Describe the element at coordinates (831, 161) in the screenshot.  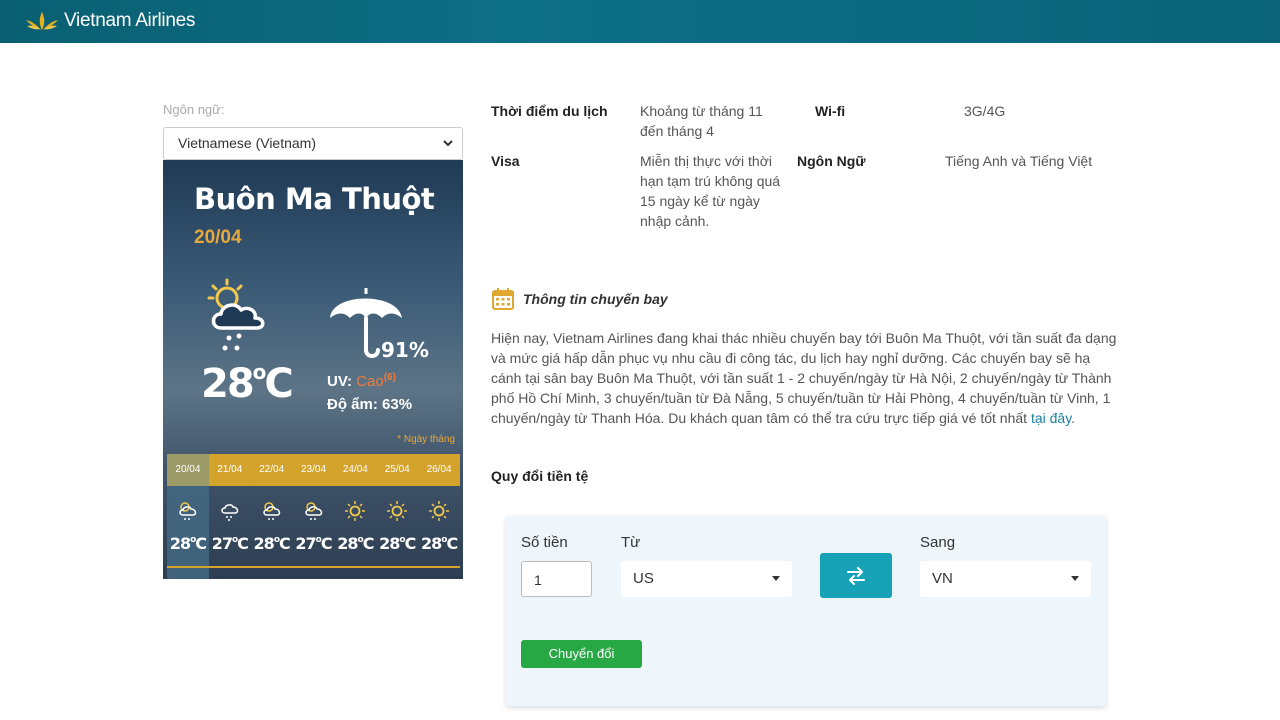
I see `language-info-label: Ngôn Ngữ` at that location.